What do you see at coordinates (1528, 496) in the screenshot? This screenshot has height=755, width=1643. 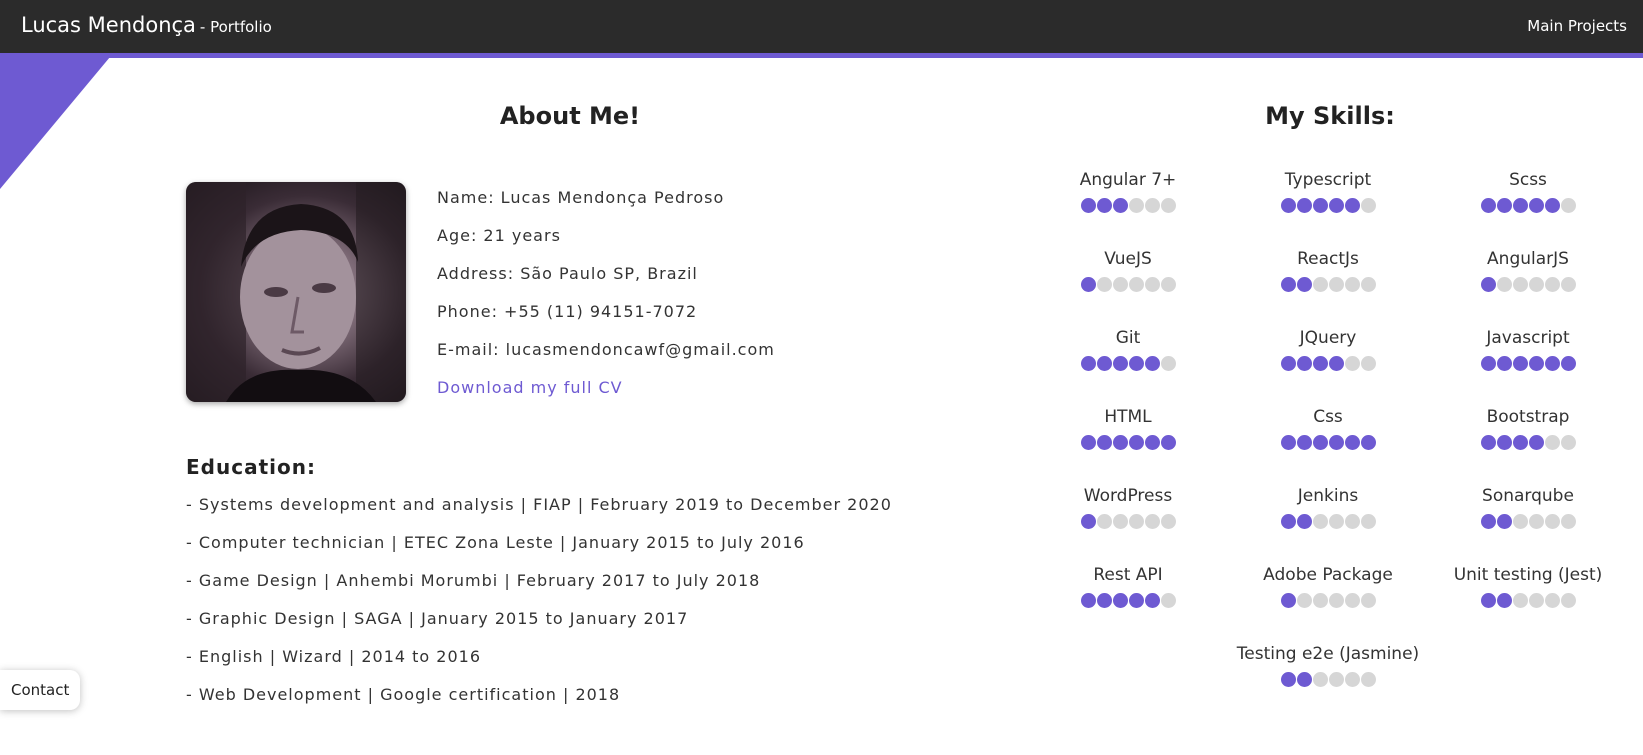 I see `skill-label: Sonarqube` at bounding box center [1528, 496].